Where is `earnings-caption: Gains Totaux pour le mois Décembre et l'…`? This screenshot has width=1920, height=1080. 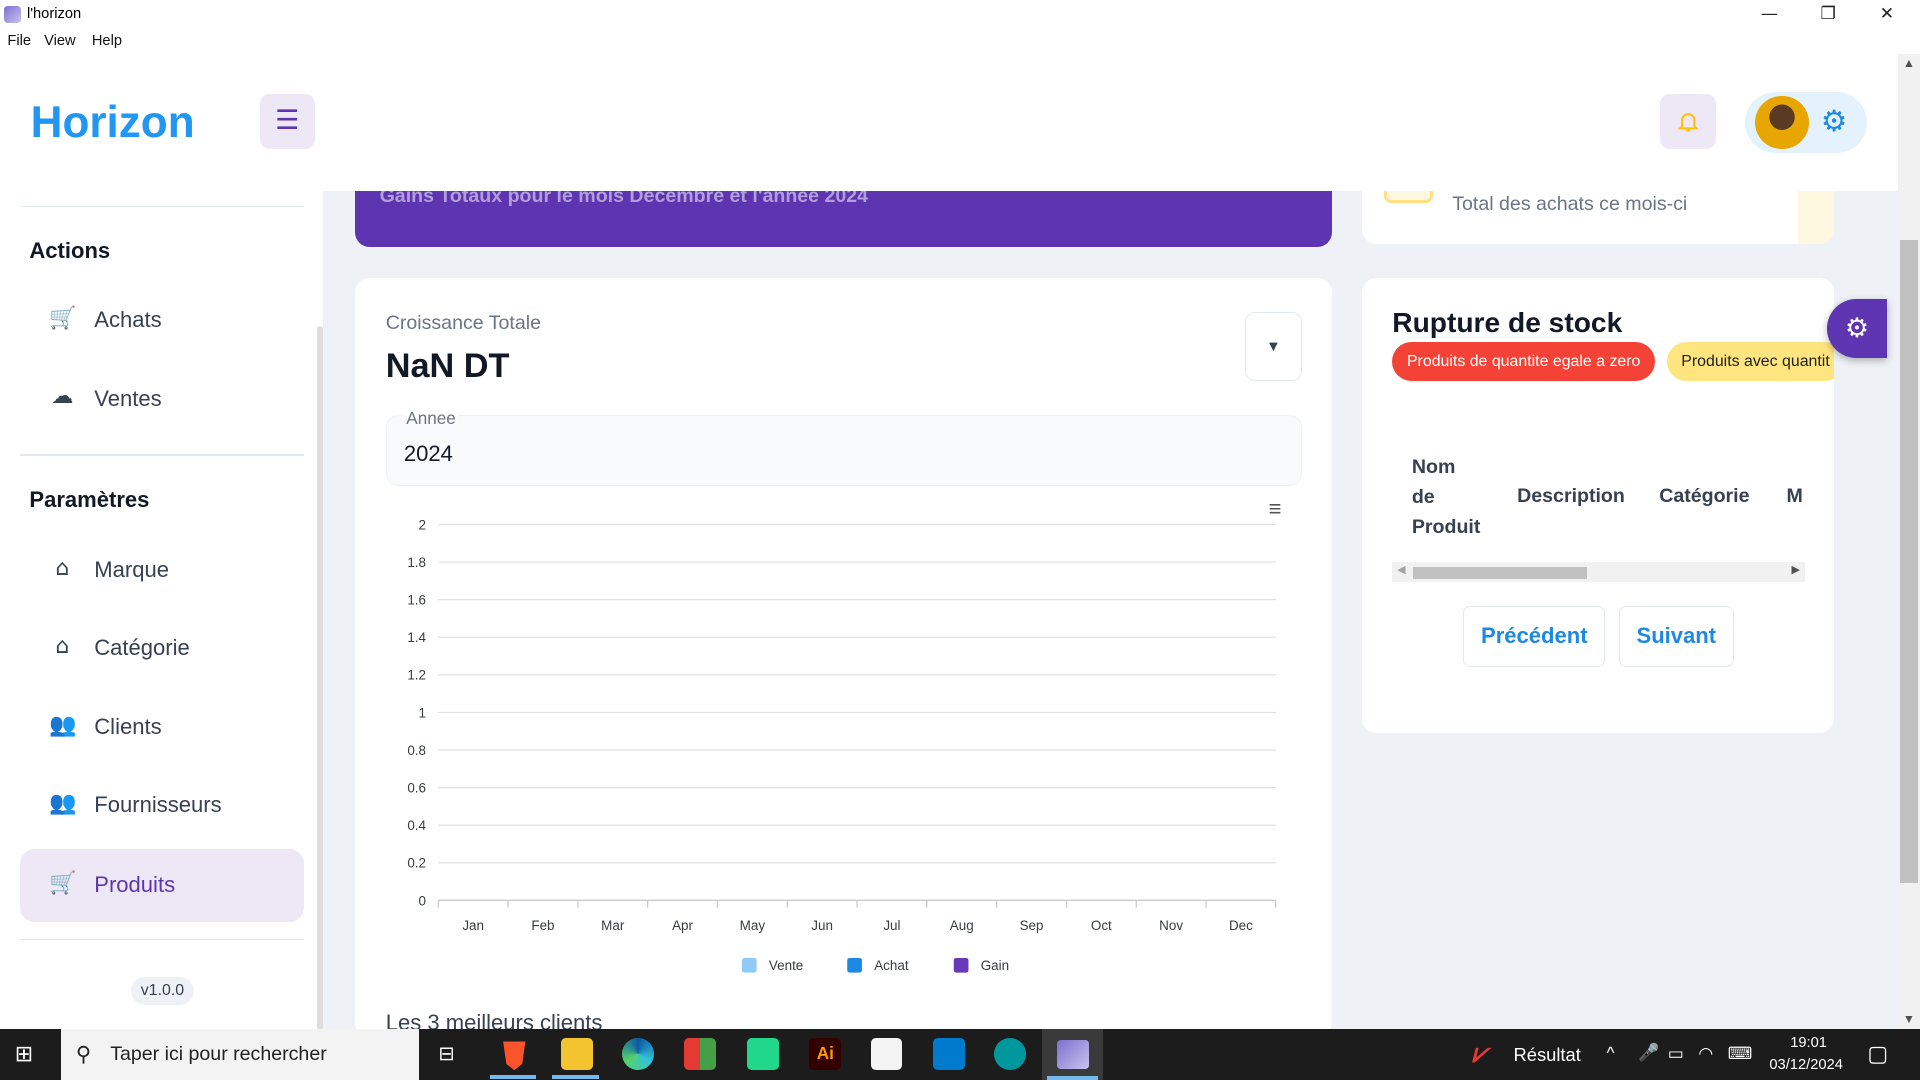
earnings-caption: Gains Totaux pour le mois Décembre et l'… is located at coordinates (624, 199).